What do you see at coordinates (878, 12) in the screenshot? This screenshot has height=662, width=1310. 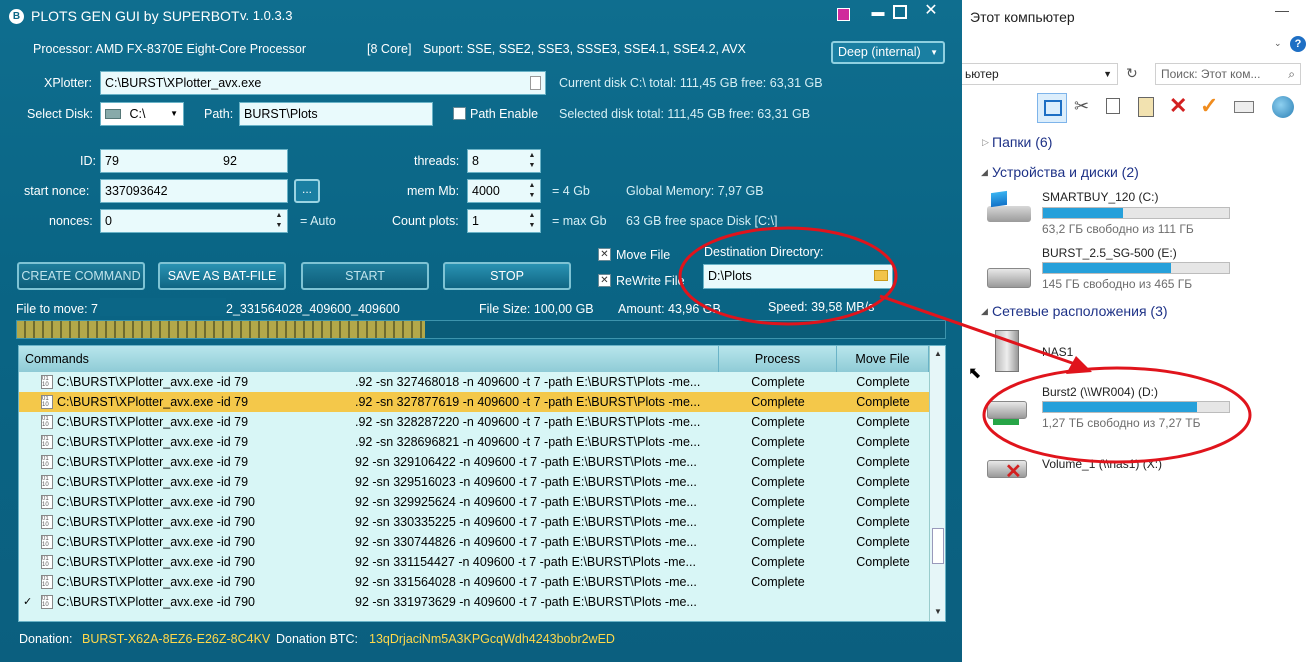 I see `minimize-button: ▬` at bounding box center [878, 12].